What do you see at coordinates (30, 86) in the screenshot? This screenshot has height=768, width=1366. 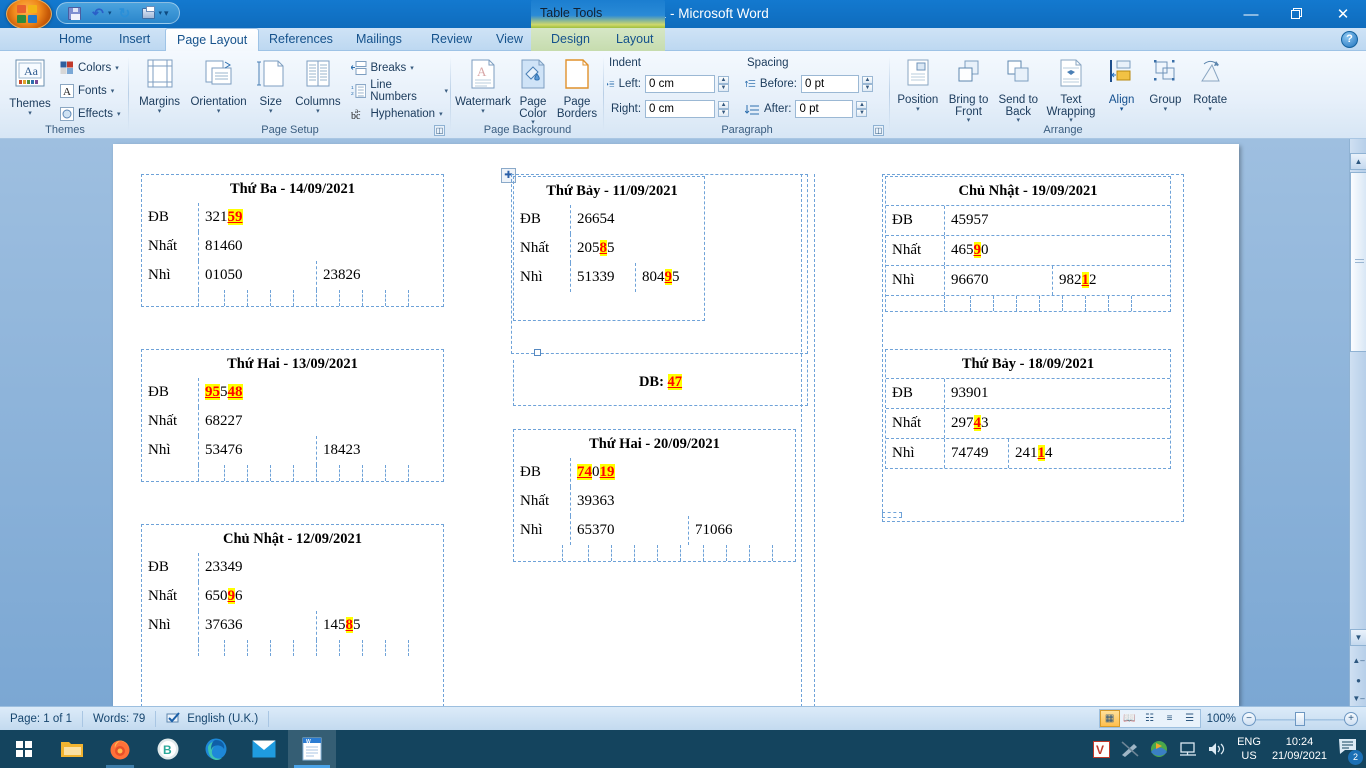 I see `themes-button: Aa Themes ▾` at bounding box center [30, 86].